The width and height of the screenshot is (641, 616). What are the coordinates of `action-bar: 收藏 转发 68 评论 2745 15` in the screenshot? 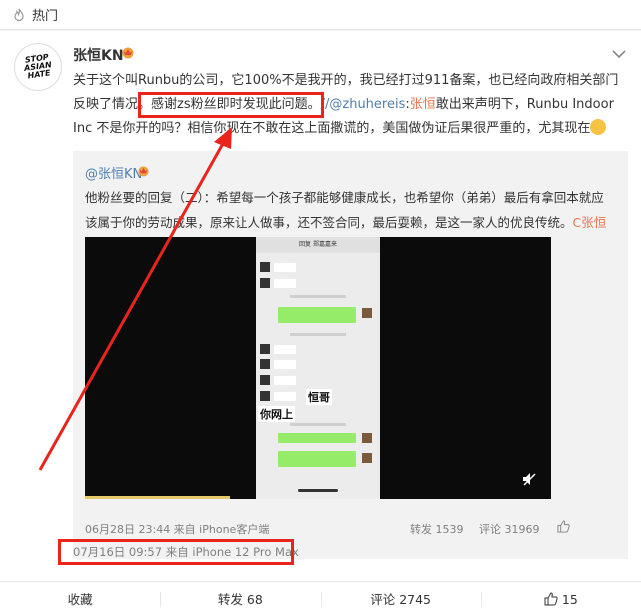 It's located at (320, 598).